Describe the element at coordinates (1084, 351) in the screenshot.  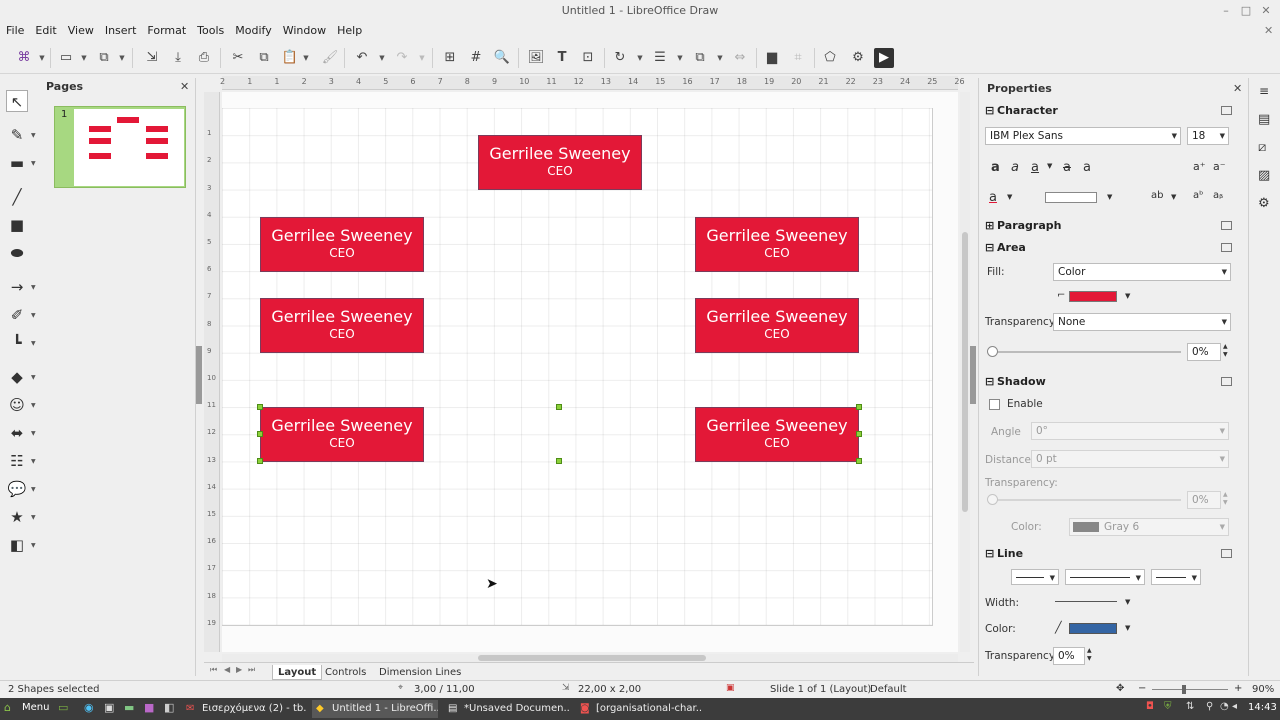
I see `area-transparency-slider` at that location.